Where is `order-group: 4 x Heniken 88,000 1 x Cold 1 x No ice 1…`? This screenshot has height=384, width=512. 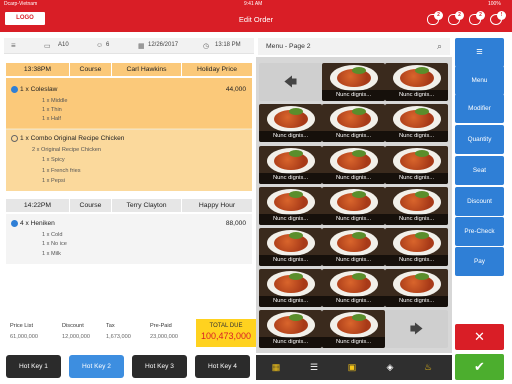
order-group: 4 x Heniken 88,000 1 x Cold 1 x No ice 1… is located at coordinates (129, 239).